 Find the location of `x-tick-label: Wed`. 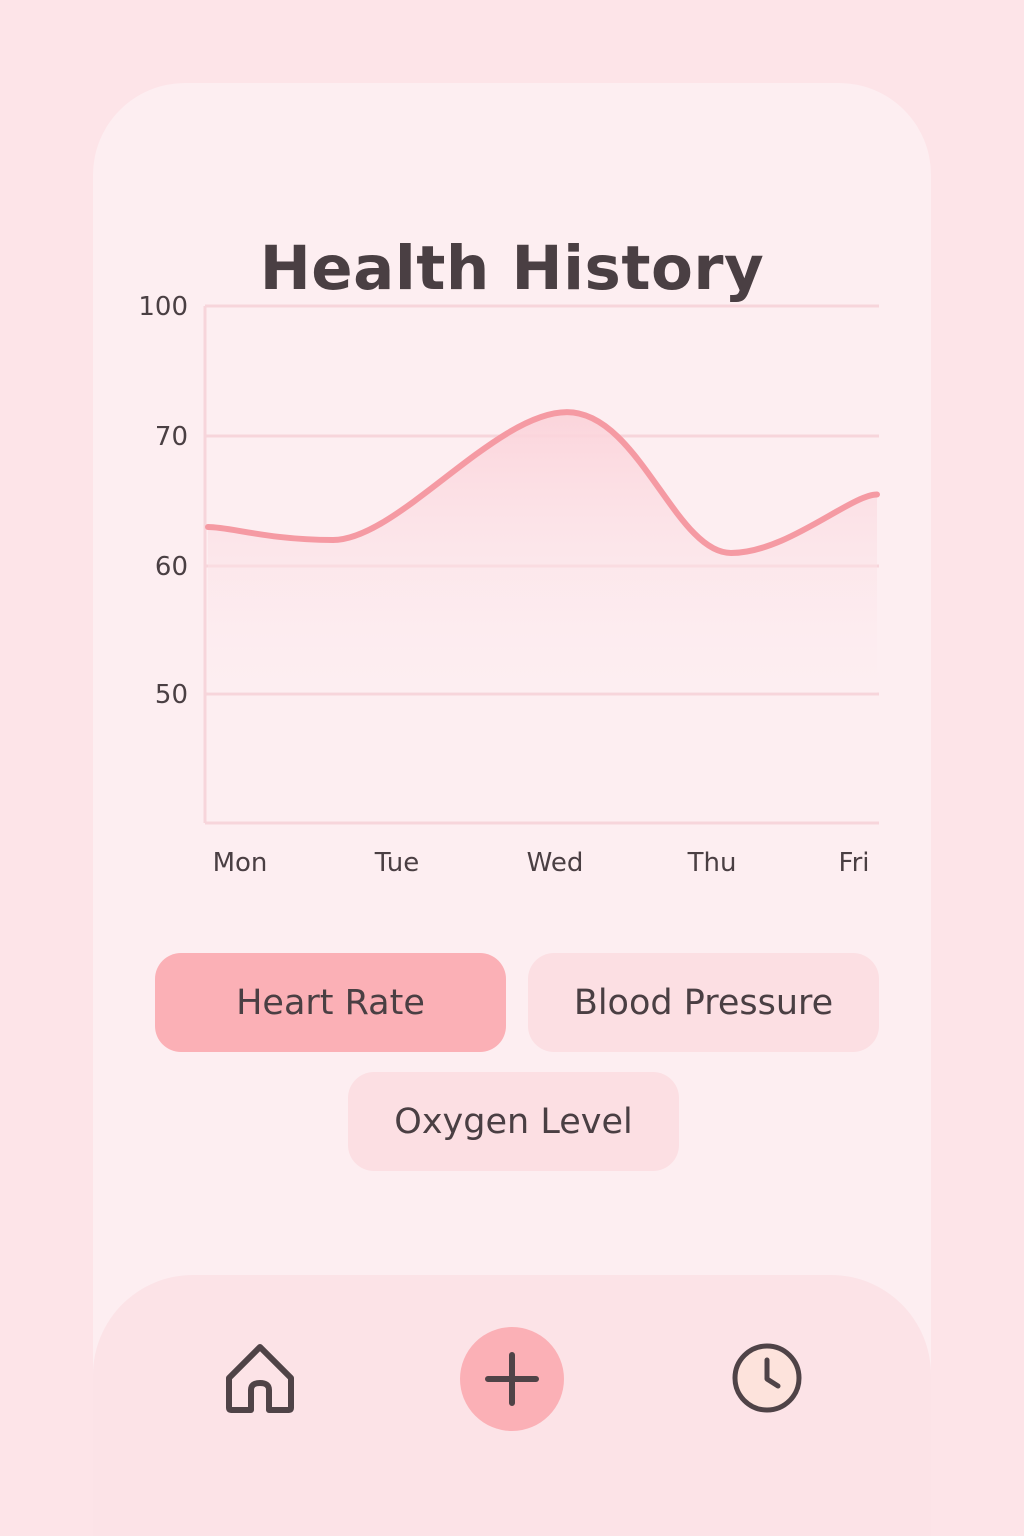

x-tick-label: Wed is located at coordinates (555, 863).